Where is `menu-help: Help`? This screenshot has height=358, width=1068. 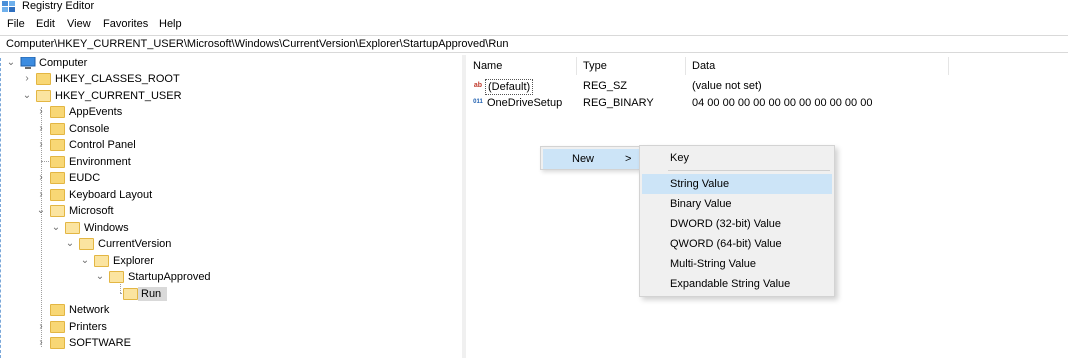 menu-help: Help is located at coordinates (170, 24).